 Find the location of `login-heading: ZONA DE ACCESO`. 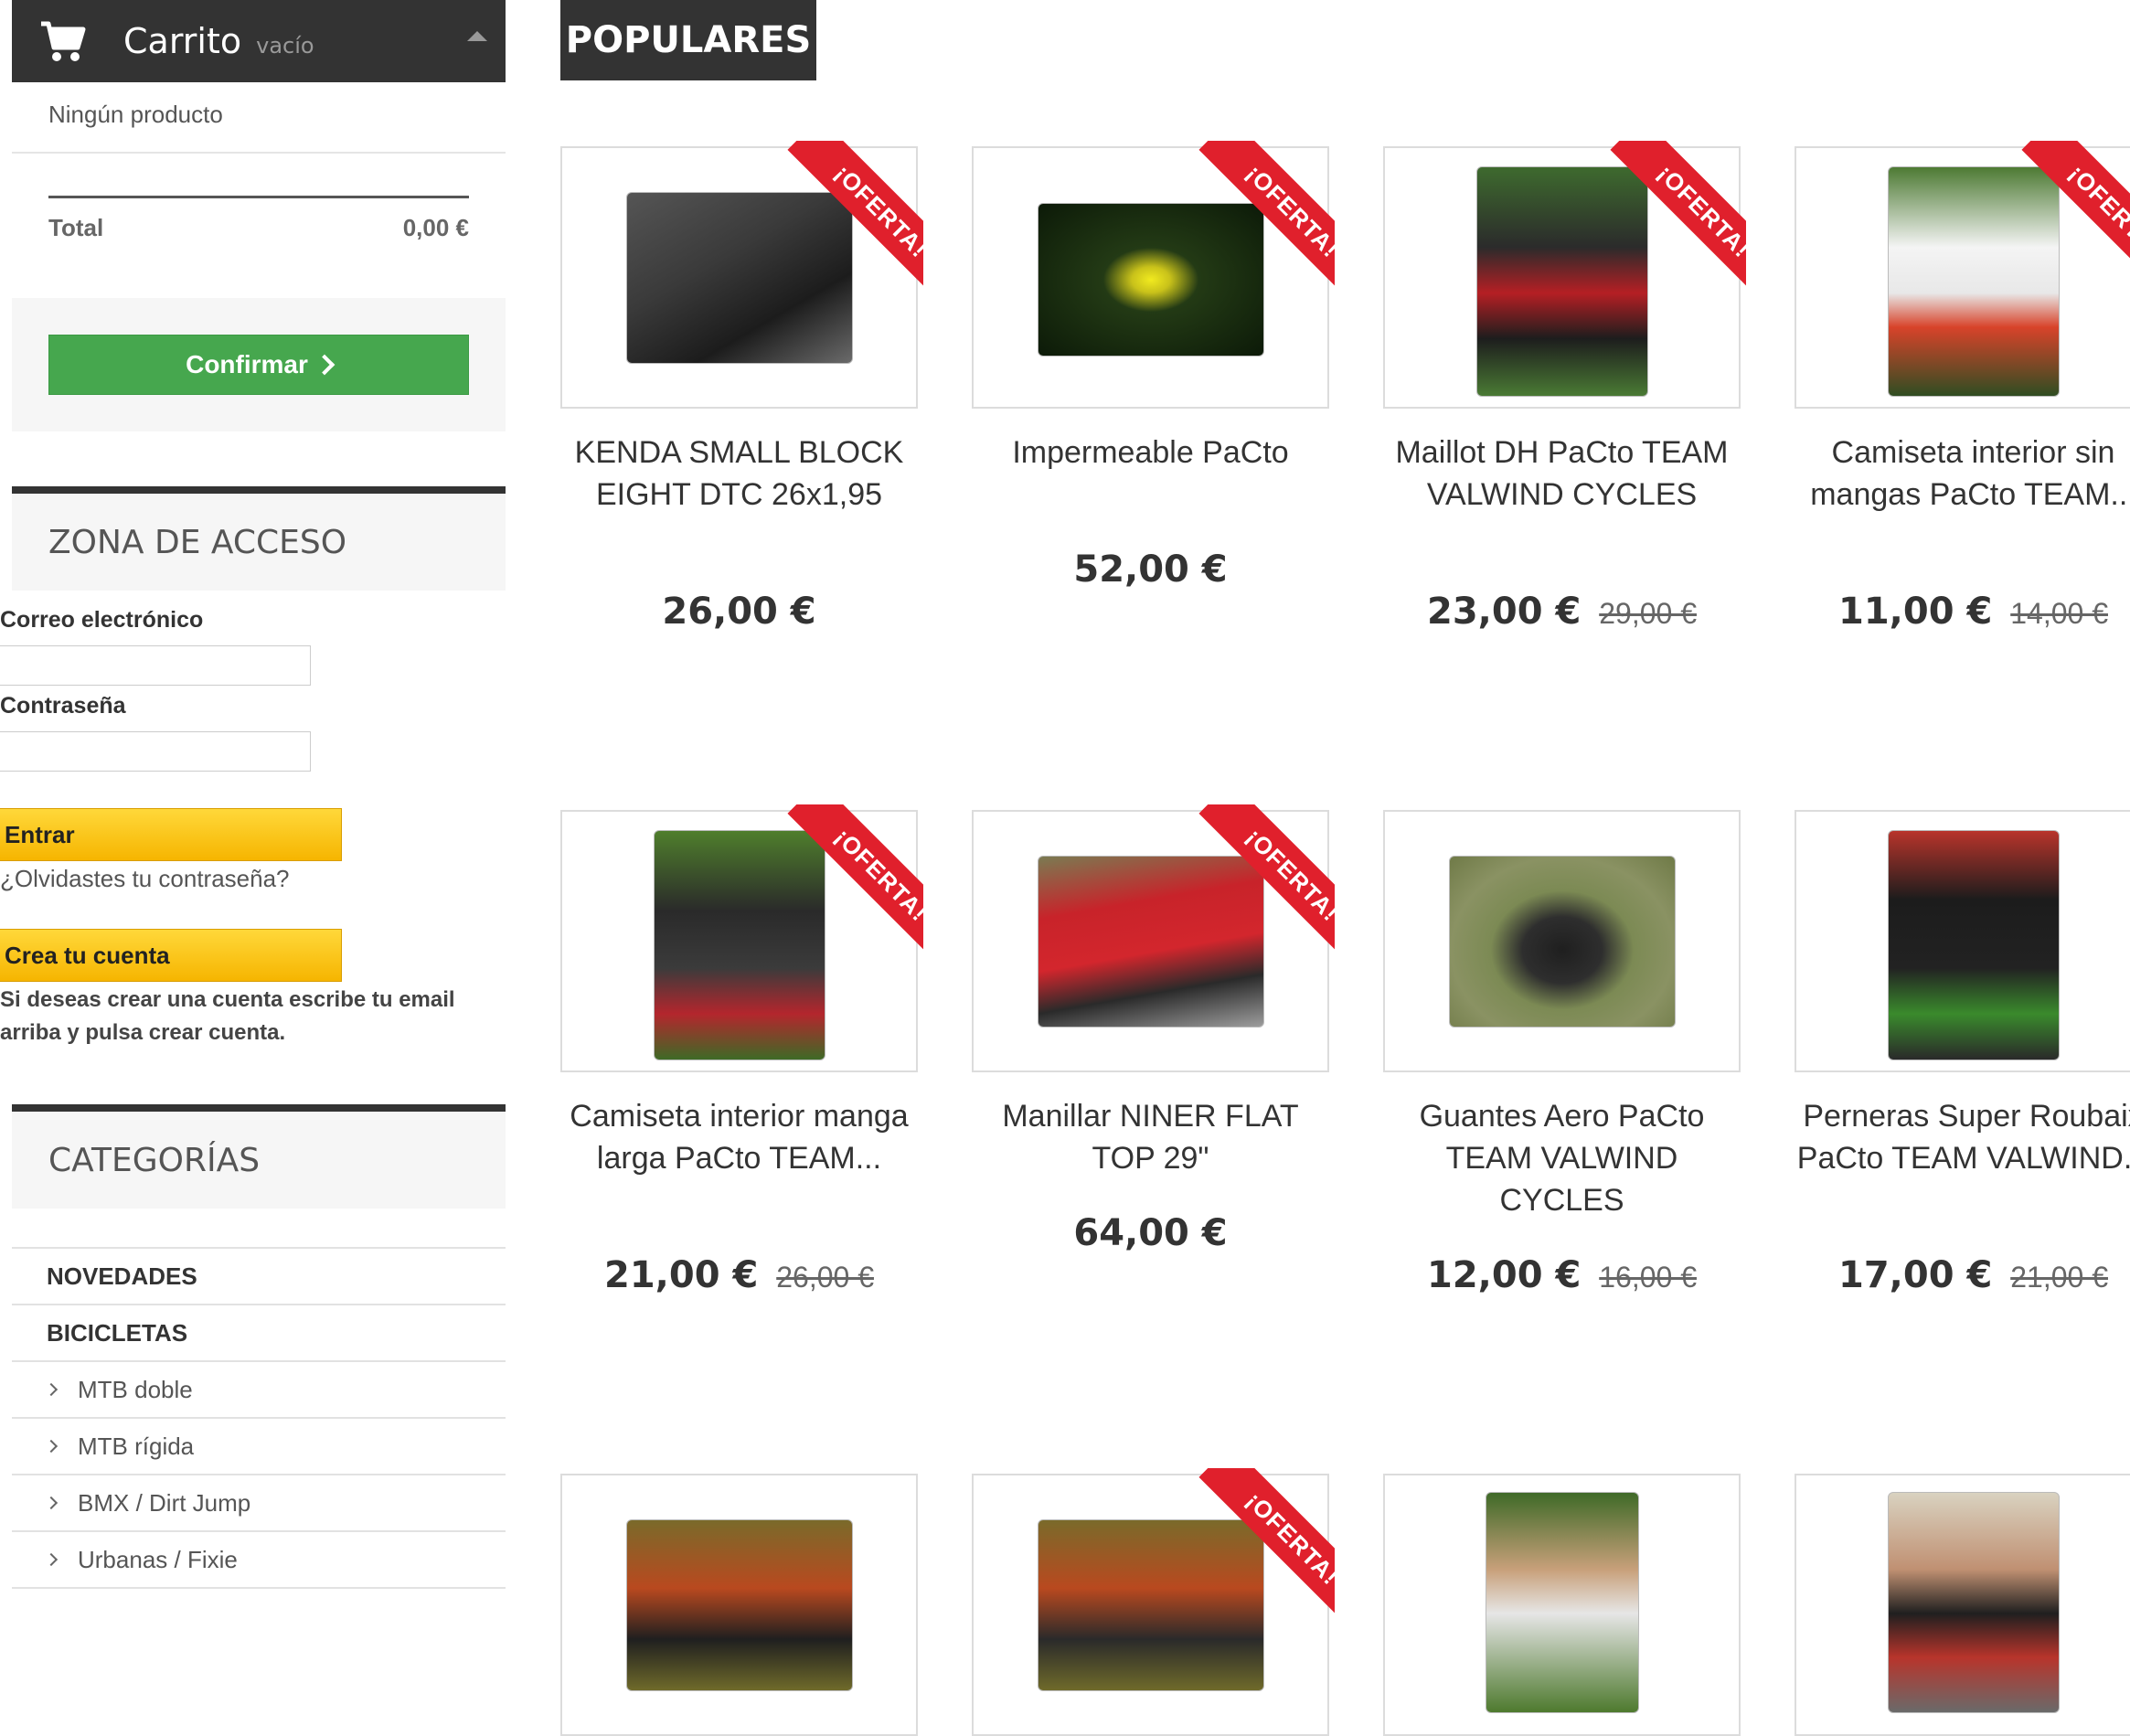

login-heading: ZONA DE ACCESO is located at coordinates (259, 542).